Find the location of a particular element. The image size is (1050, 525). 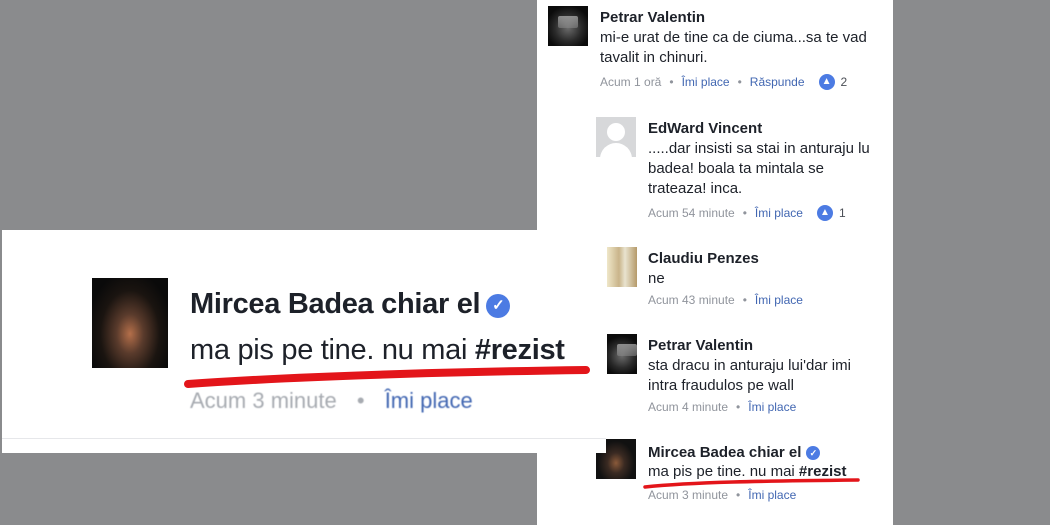

comment-meta: Acum 1 oră • Îmi place • Răspunde ▲ 2 is located at coordinates (723, 82).